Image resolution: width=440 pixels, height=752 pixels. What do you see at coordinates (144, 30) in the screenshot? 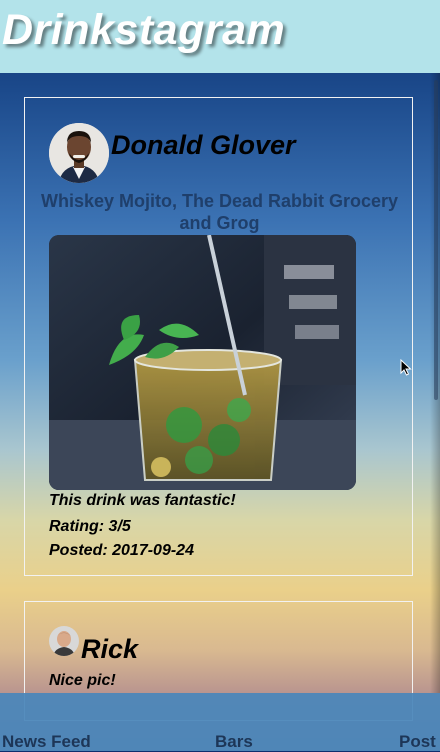
I see `app-title: Drinkstagram` at bounding box center [144, 30].